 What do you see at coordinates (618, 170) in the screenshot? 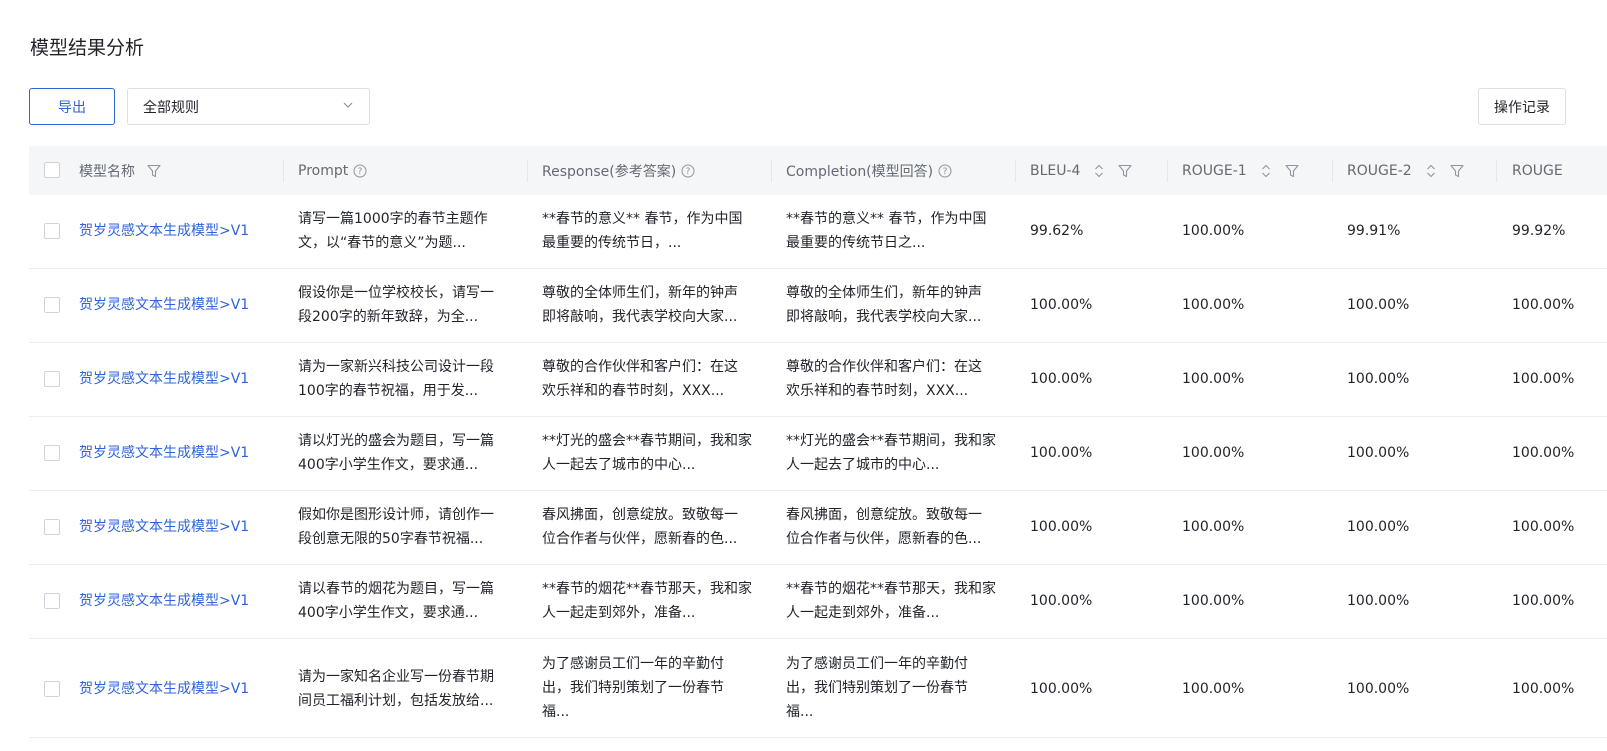
I see `column-header-response: Response(参考答案) ?` at bounding box center [618, 170].